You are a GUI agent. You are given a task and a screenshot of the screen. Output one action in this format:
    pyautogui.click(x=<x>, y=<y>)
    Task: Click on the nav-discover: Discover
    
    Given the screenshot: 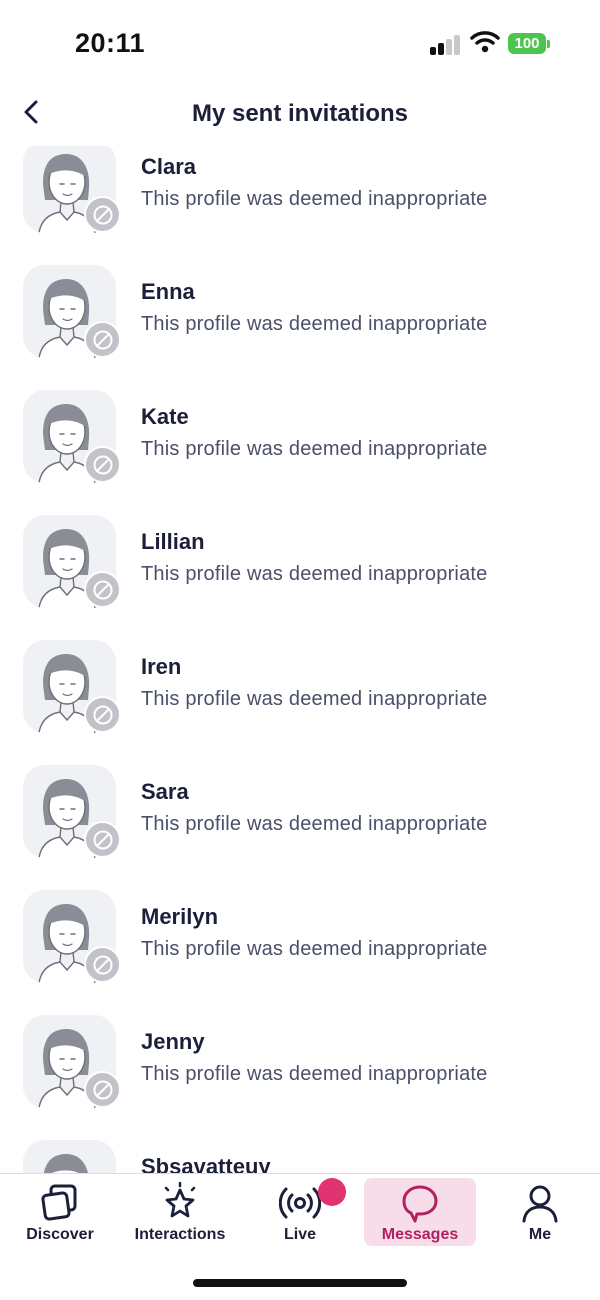 What is the action you would take?
    pyautogui.click(x=60, y=1212)
    